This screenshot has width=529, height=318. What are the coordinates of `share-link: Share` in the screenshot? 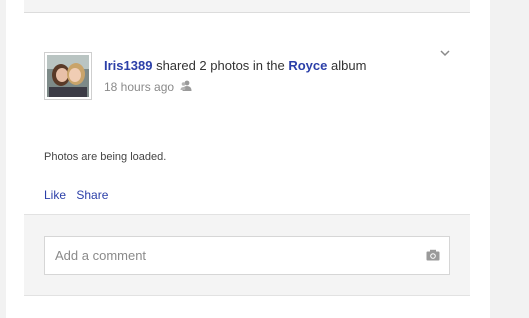 It's located at (92, 195).